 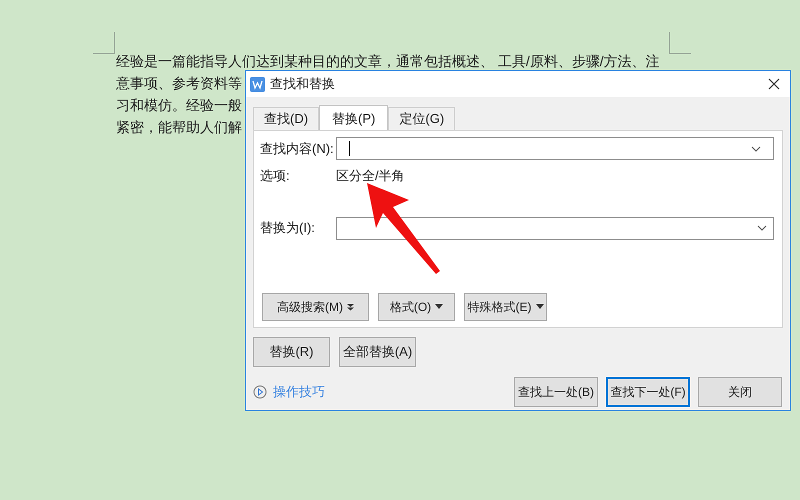 What do you see at coordinates (377, 352) in the screenshot?
I see `replace-button: 全部替换(A)` at bounding box center [377, 352].